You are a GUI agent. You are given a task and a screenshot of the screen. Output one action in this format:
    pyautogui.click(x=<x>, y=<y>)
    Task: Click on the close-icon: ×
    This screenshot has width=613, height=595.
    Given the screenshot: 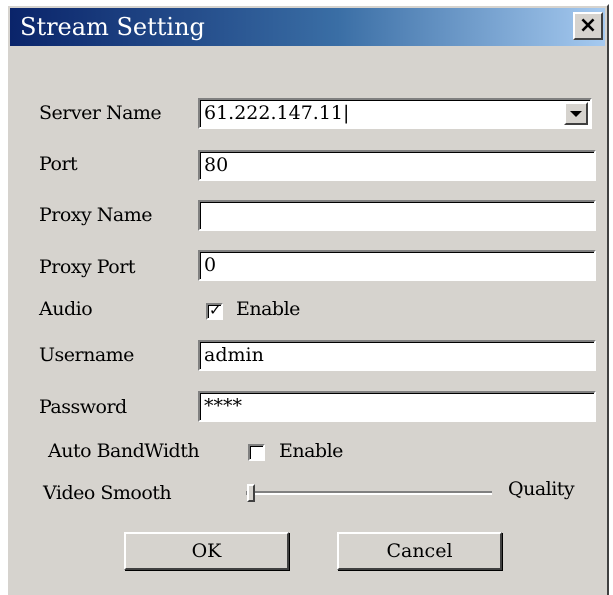 What is the action you would take?
    pyautogui.click(x=588, y=25)
    